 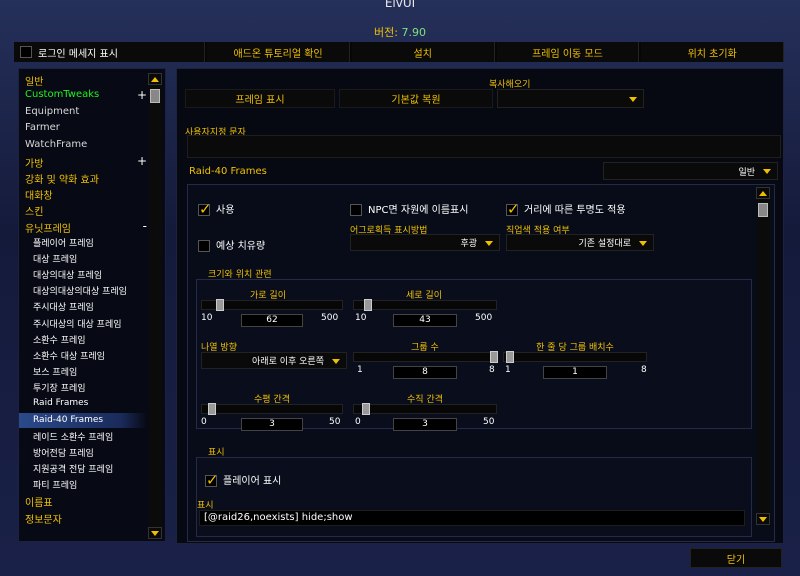 I want to click on close-button: 닫기, so click(x=736, y=558).